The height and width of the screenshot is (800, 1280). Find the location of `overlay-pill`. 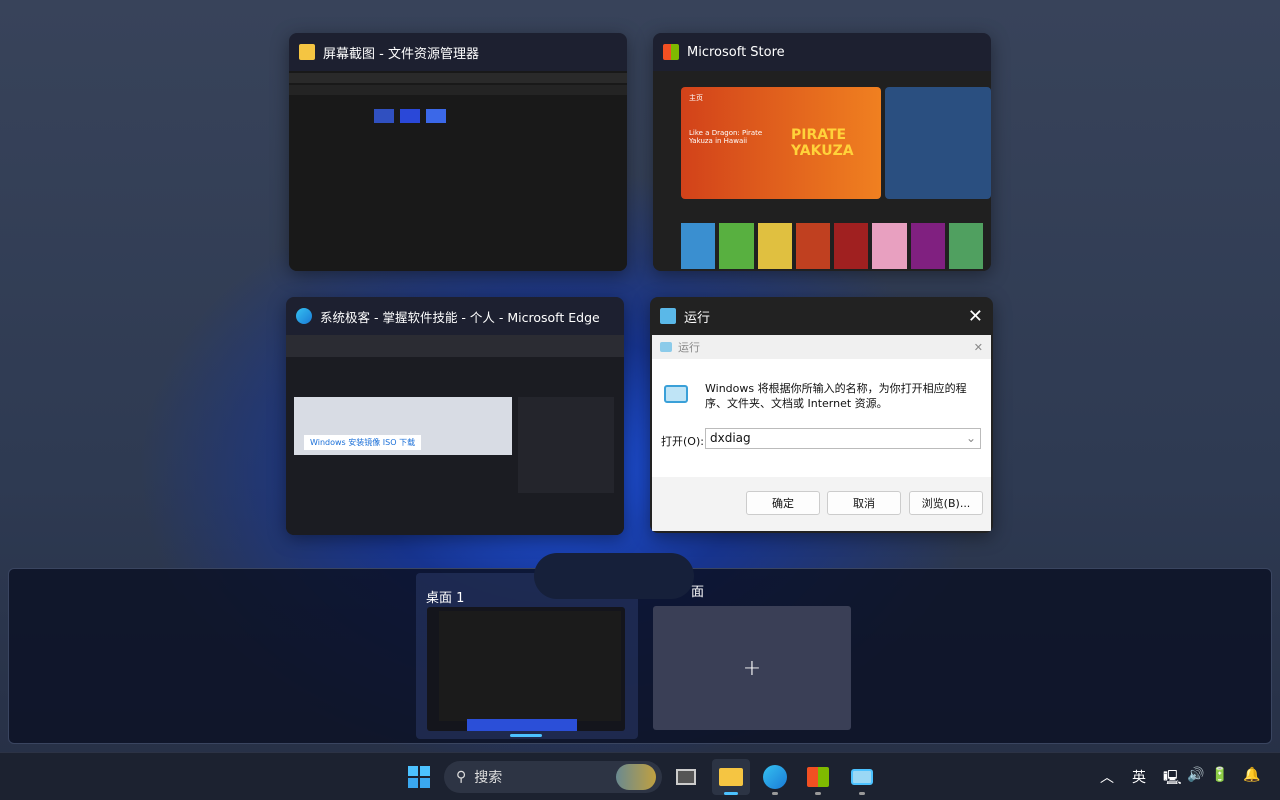

overlay-pill is located at coordinates (614, 576).